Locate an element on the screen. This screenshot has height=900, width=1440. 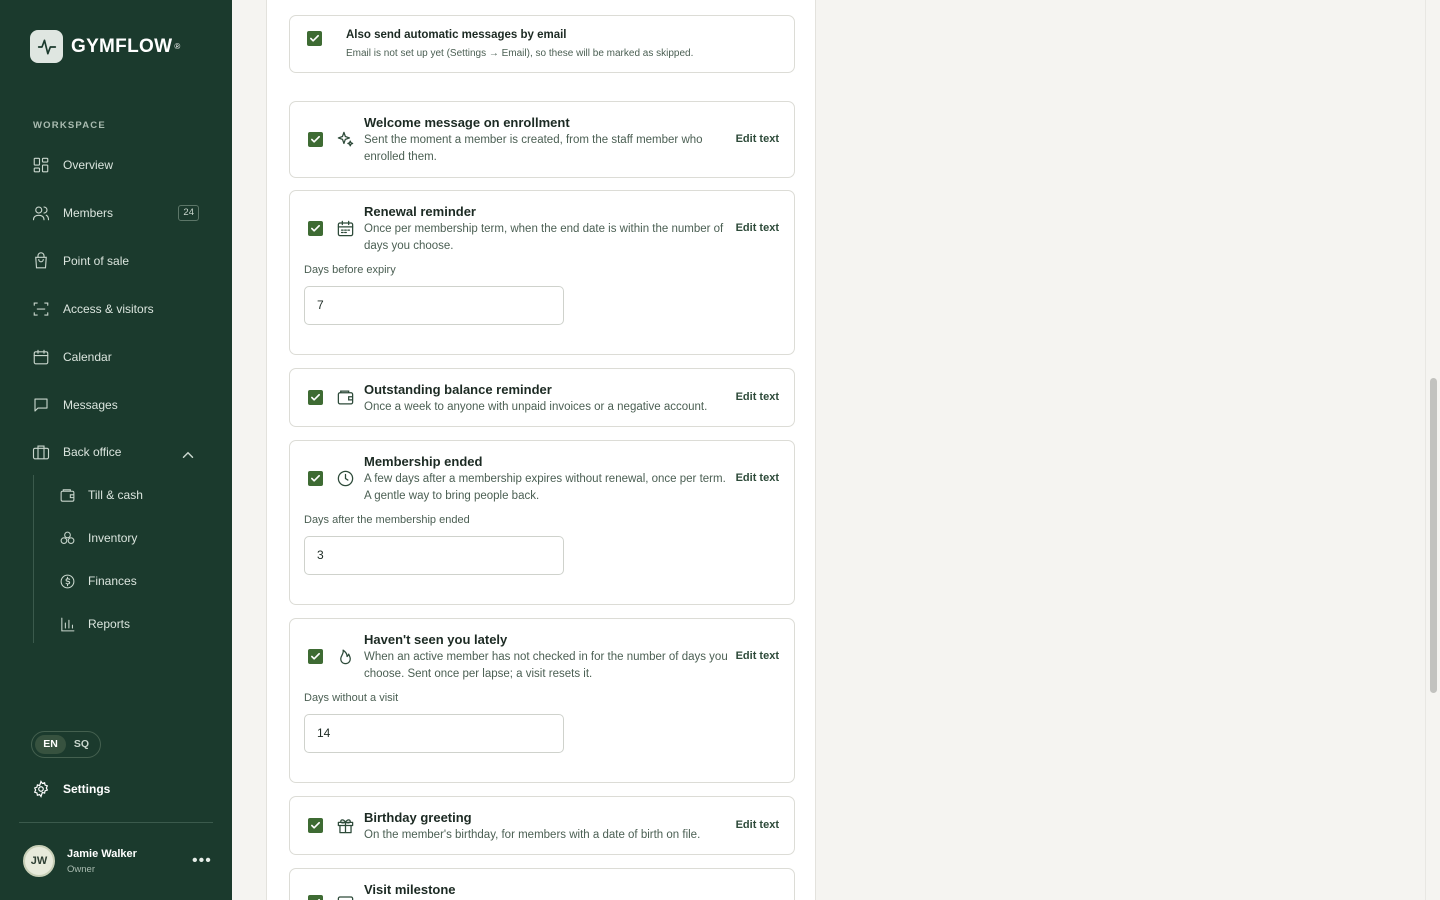
more-options-icon: ••• is located at coordinates (202, 861).